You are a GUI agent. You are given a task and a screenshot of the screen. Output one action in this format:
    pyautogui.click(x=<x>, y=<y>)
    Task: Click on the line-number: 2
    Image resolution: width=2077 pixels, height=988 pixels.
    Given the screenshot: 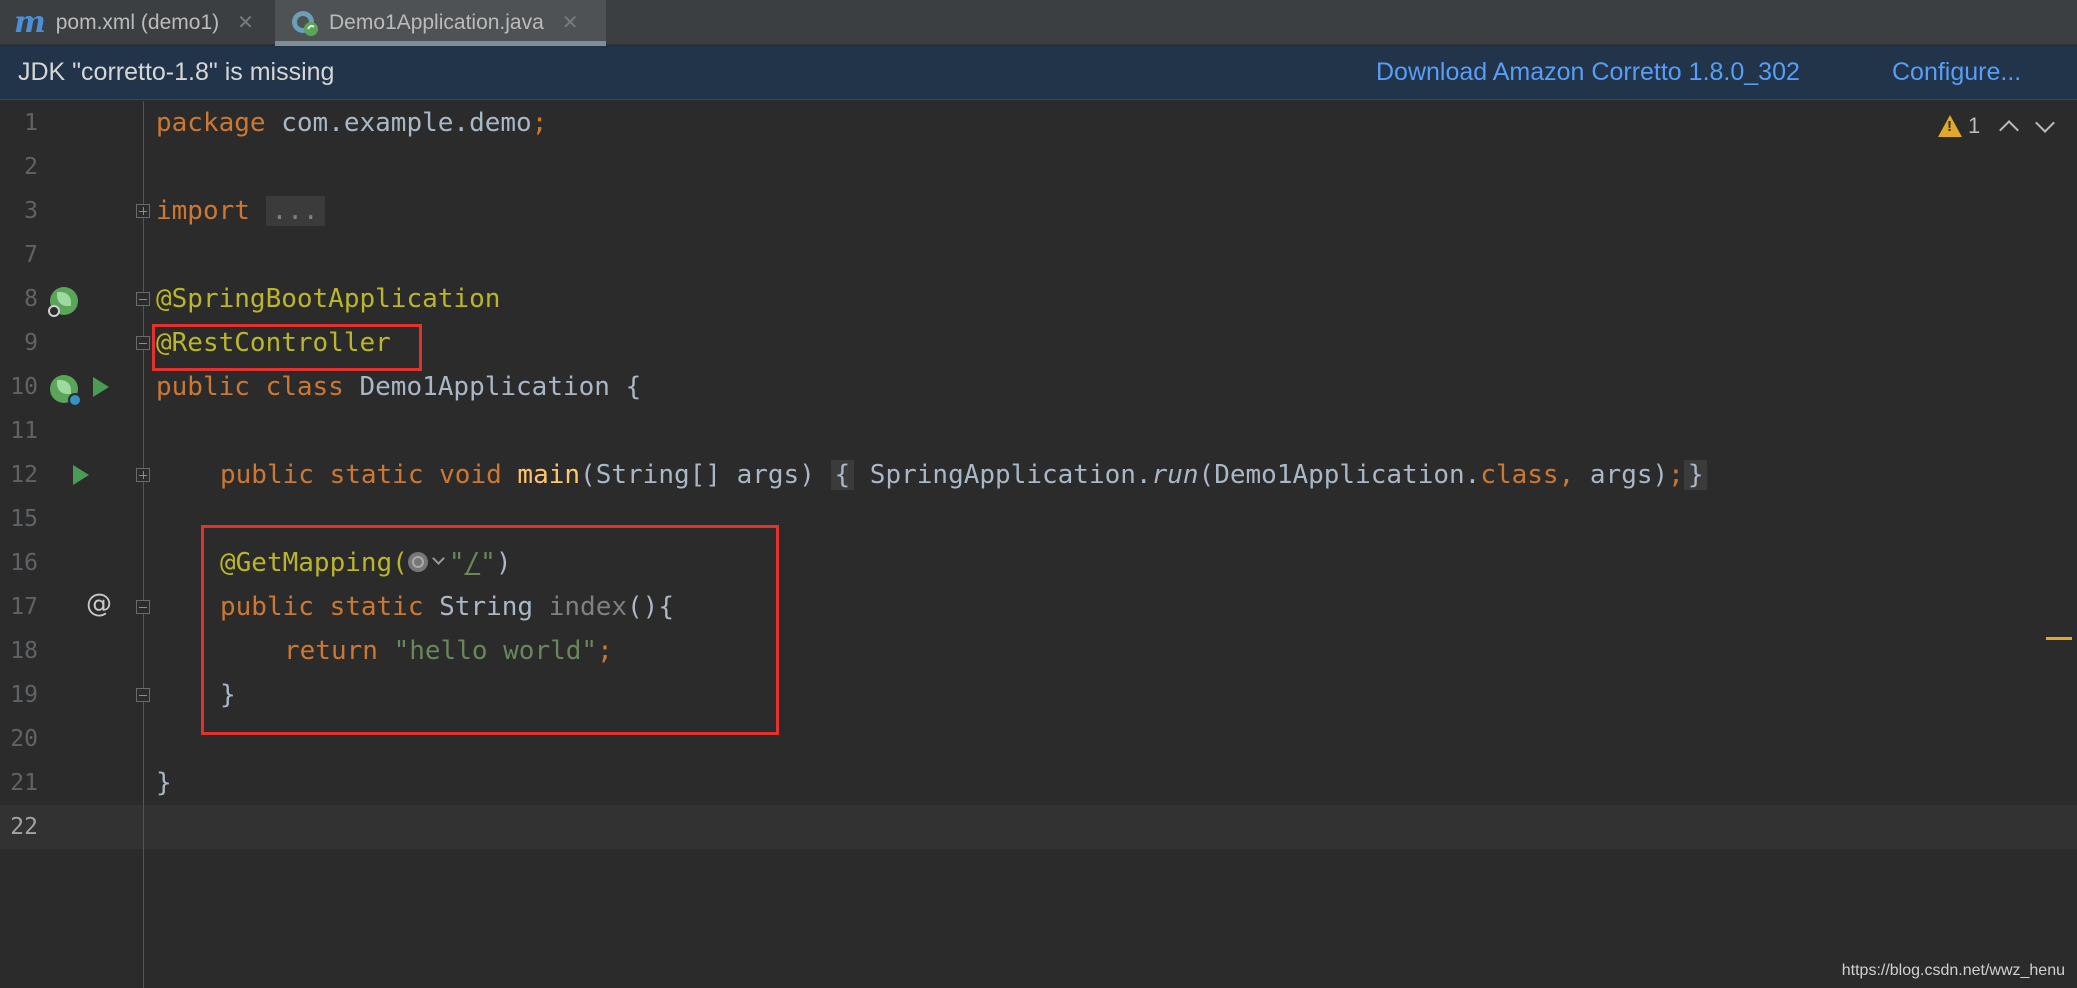 What is the action you would take?
    pyautogui.click(x=31, y=167)
    